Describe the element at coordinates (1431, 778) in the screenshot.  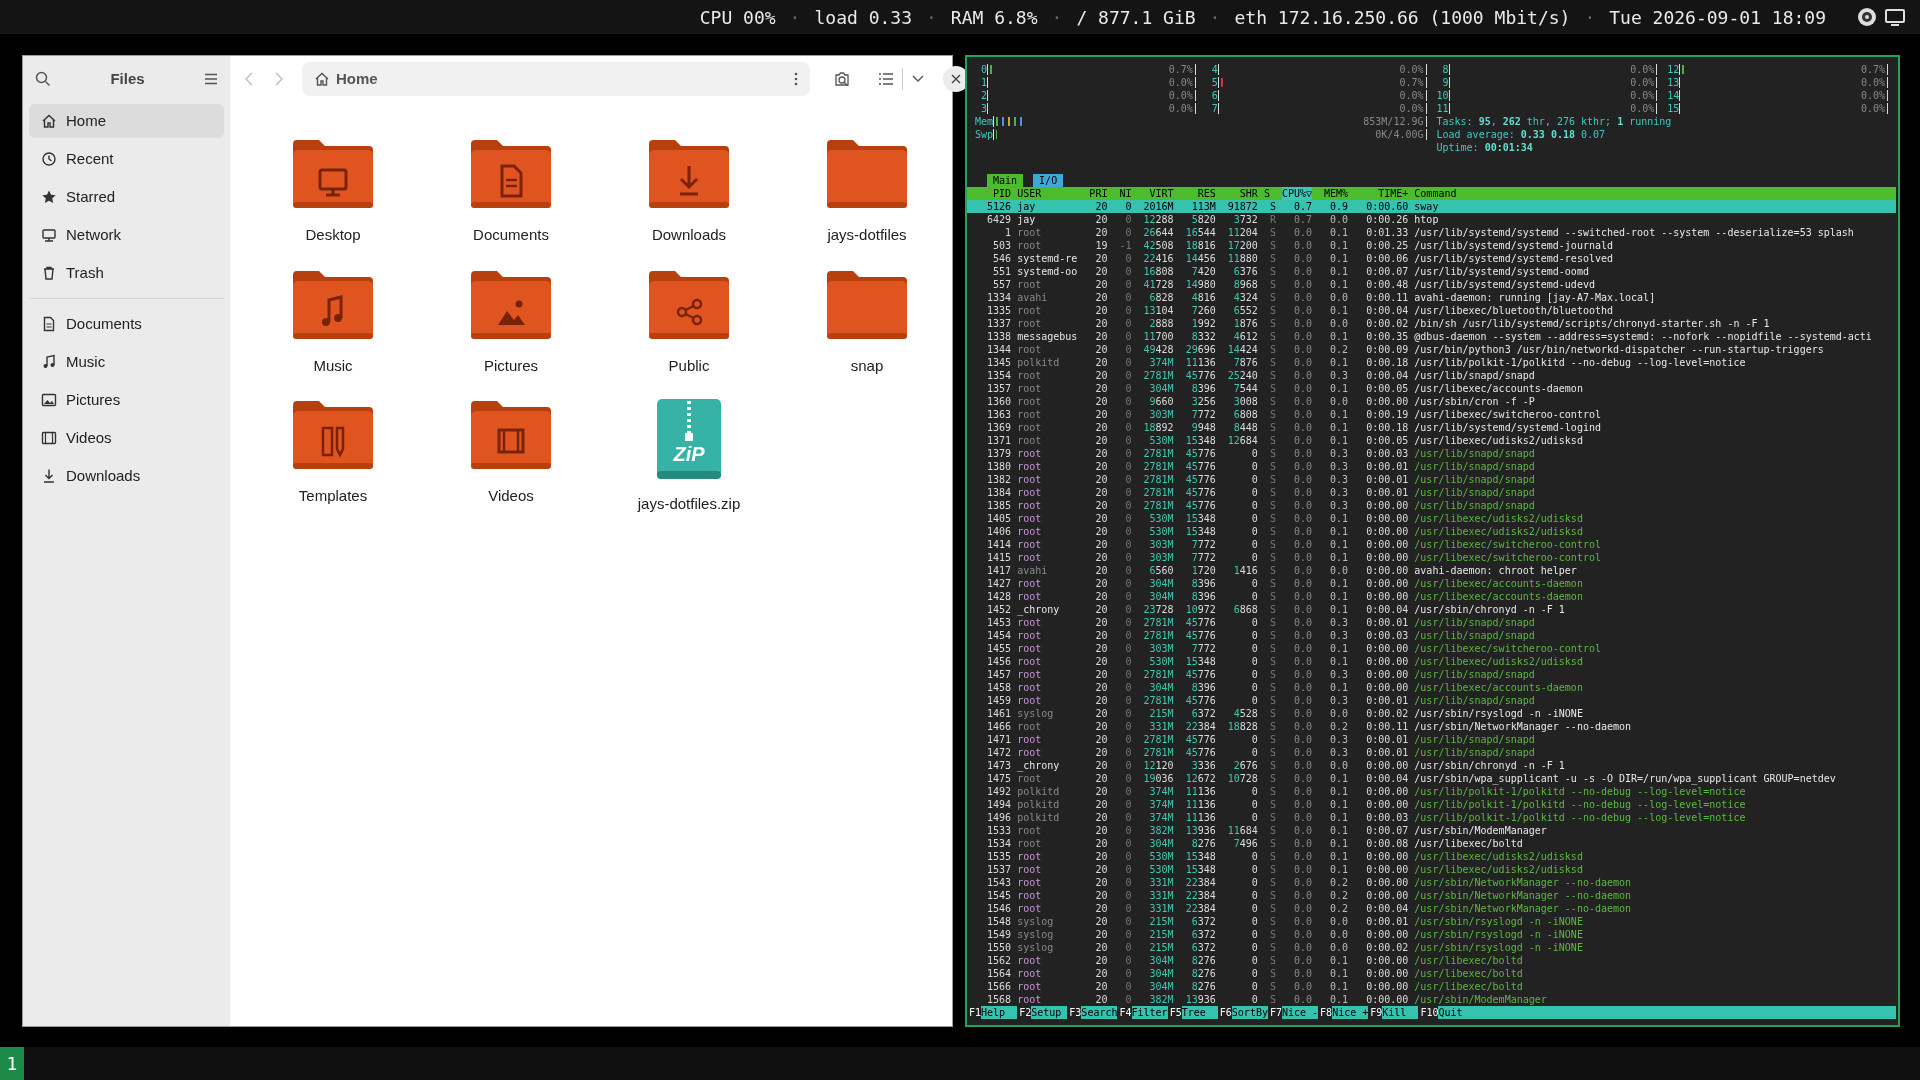
I see `table-row: 1475 root 20 0 19036 12672 10728 S 0.0 0.1 0:00.04 /usr/sbin/wpa_supplicant -u -s -O DIR=/run/wpa_supplicant GROUP=netdev` at that location.